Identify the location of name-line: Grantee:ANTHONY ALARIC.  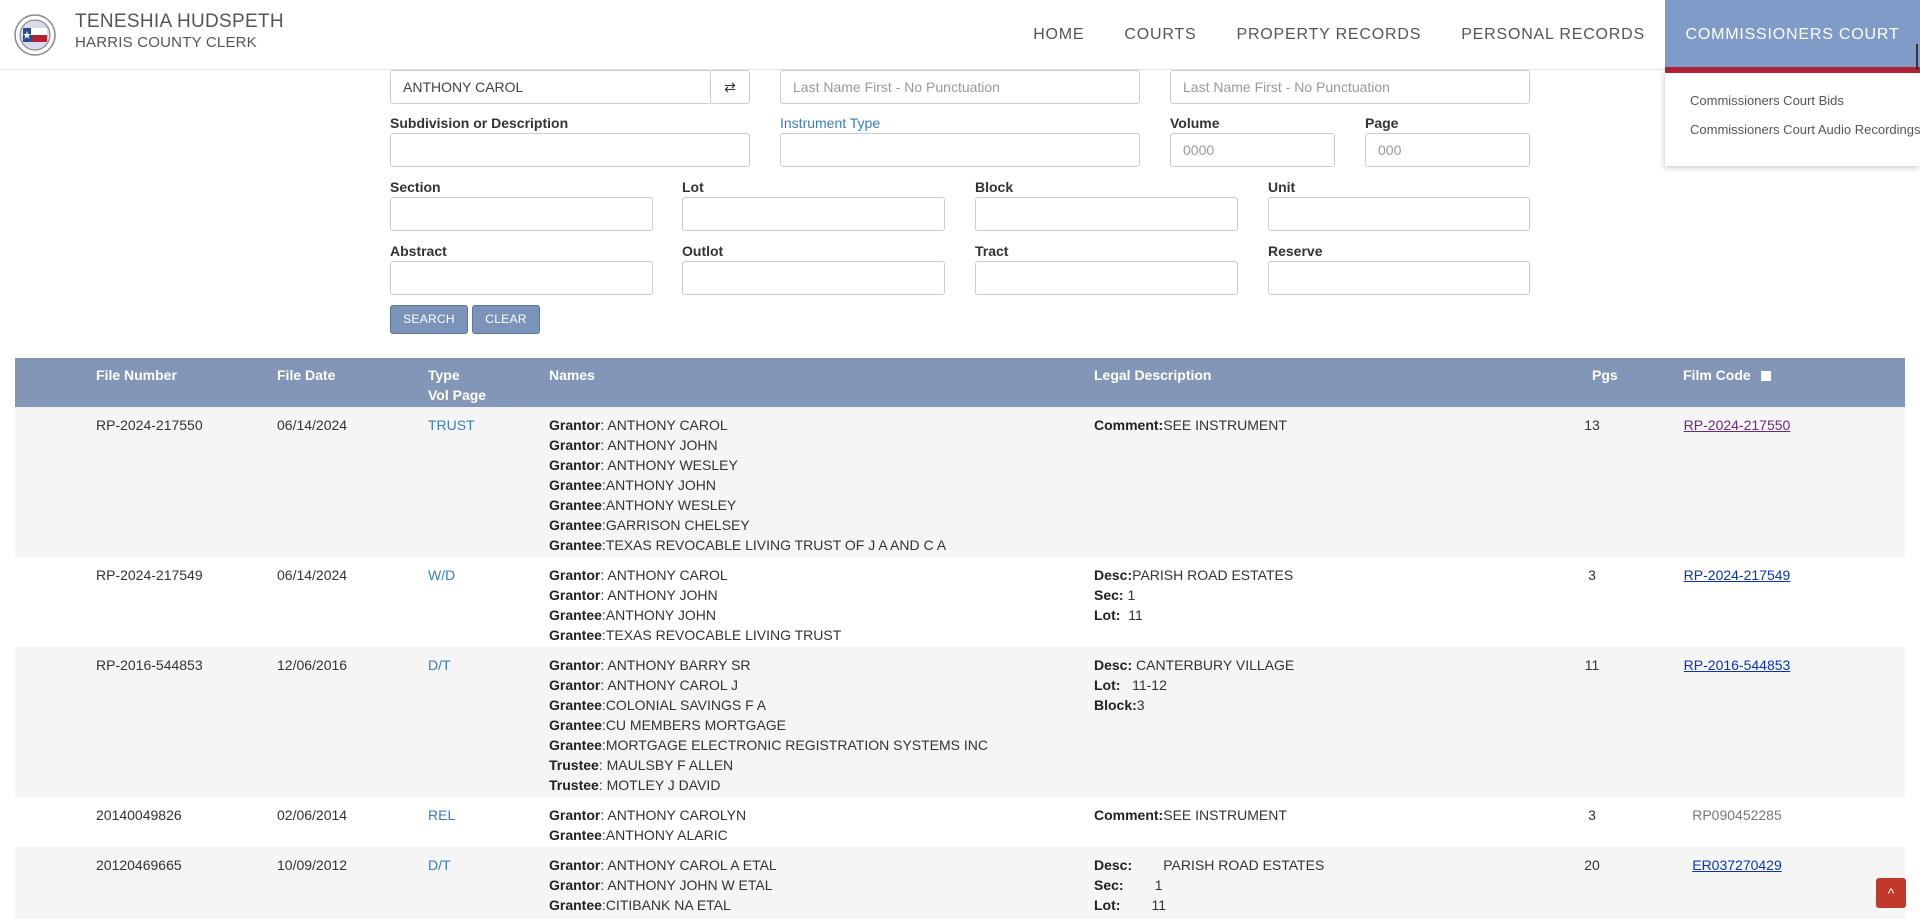
(647, 835).